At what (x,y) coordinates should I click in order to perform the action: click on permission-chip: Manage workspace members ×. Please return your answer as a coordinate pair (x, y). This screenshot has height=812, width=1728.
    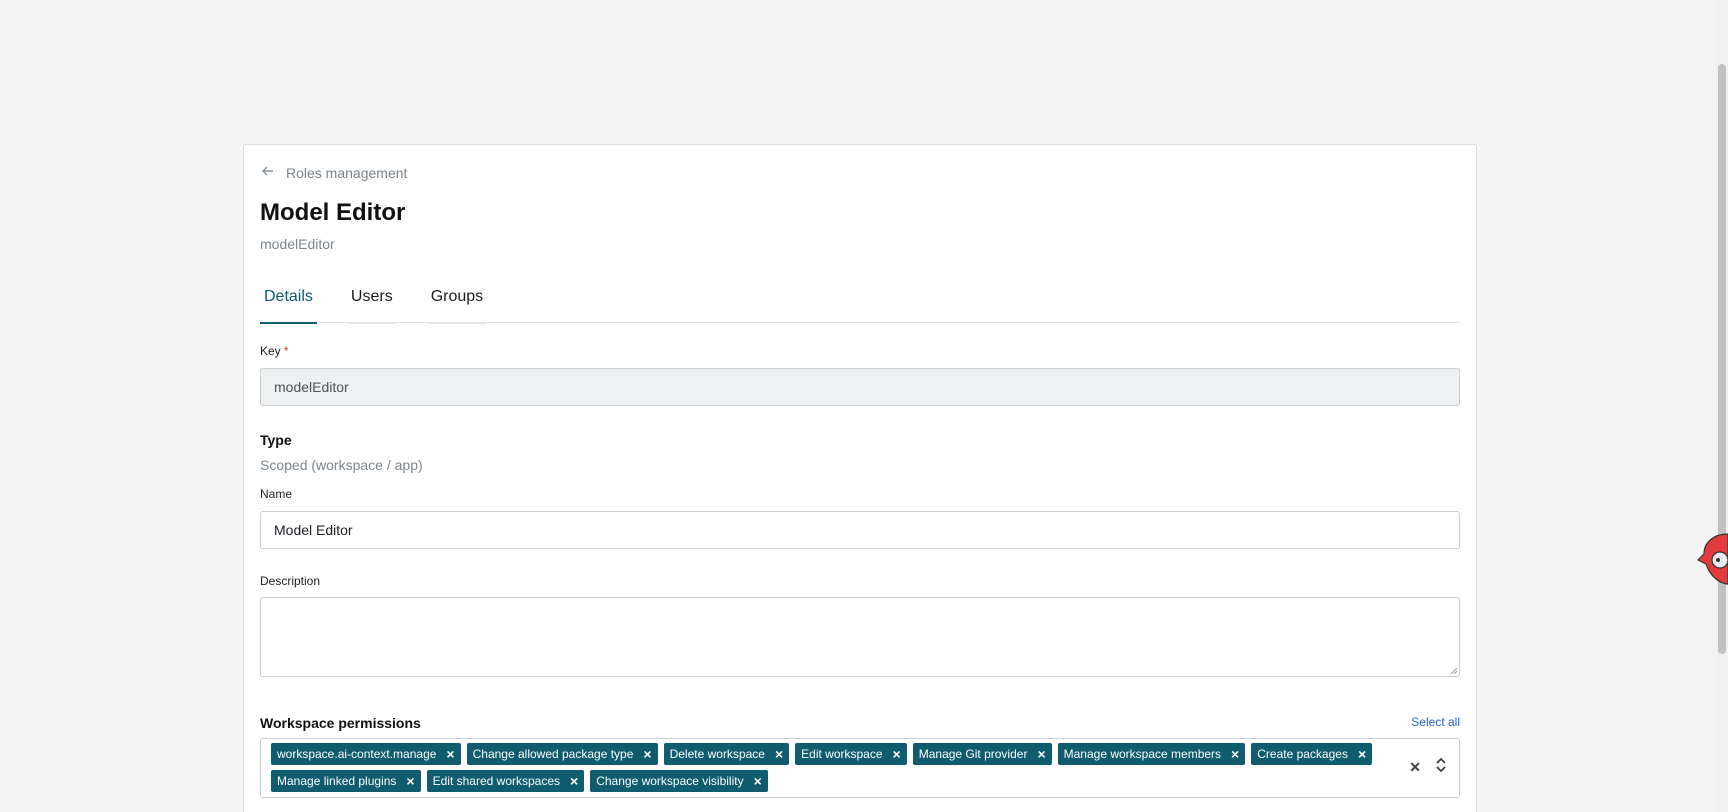
    Looking at the image, I should click on (1151, 754).